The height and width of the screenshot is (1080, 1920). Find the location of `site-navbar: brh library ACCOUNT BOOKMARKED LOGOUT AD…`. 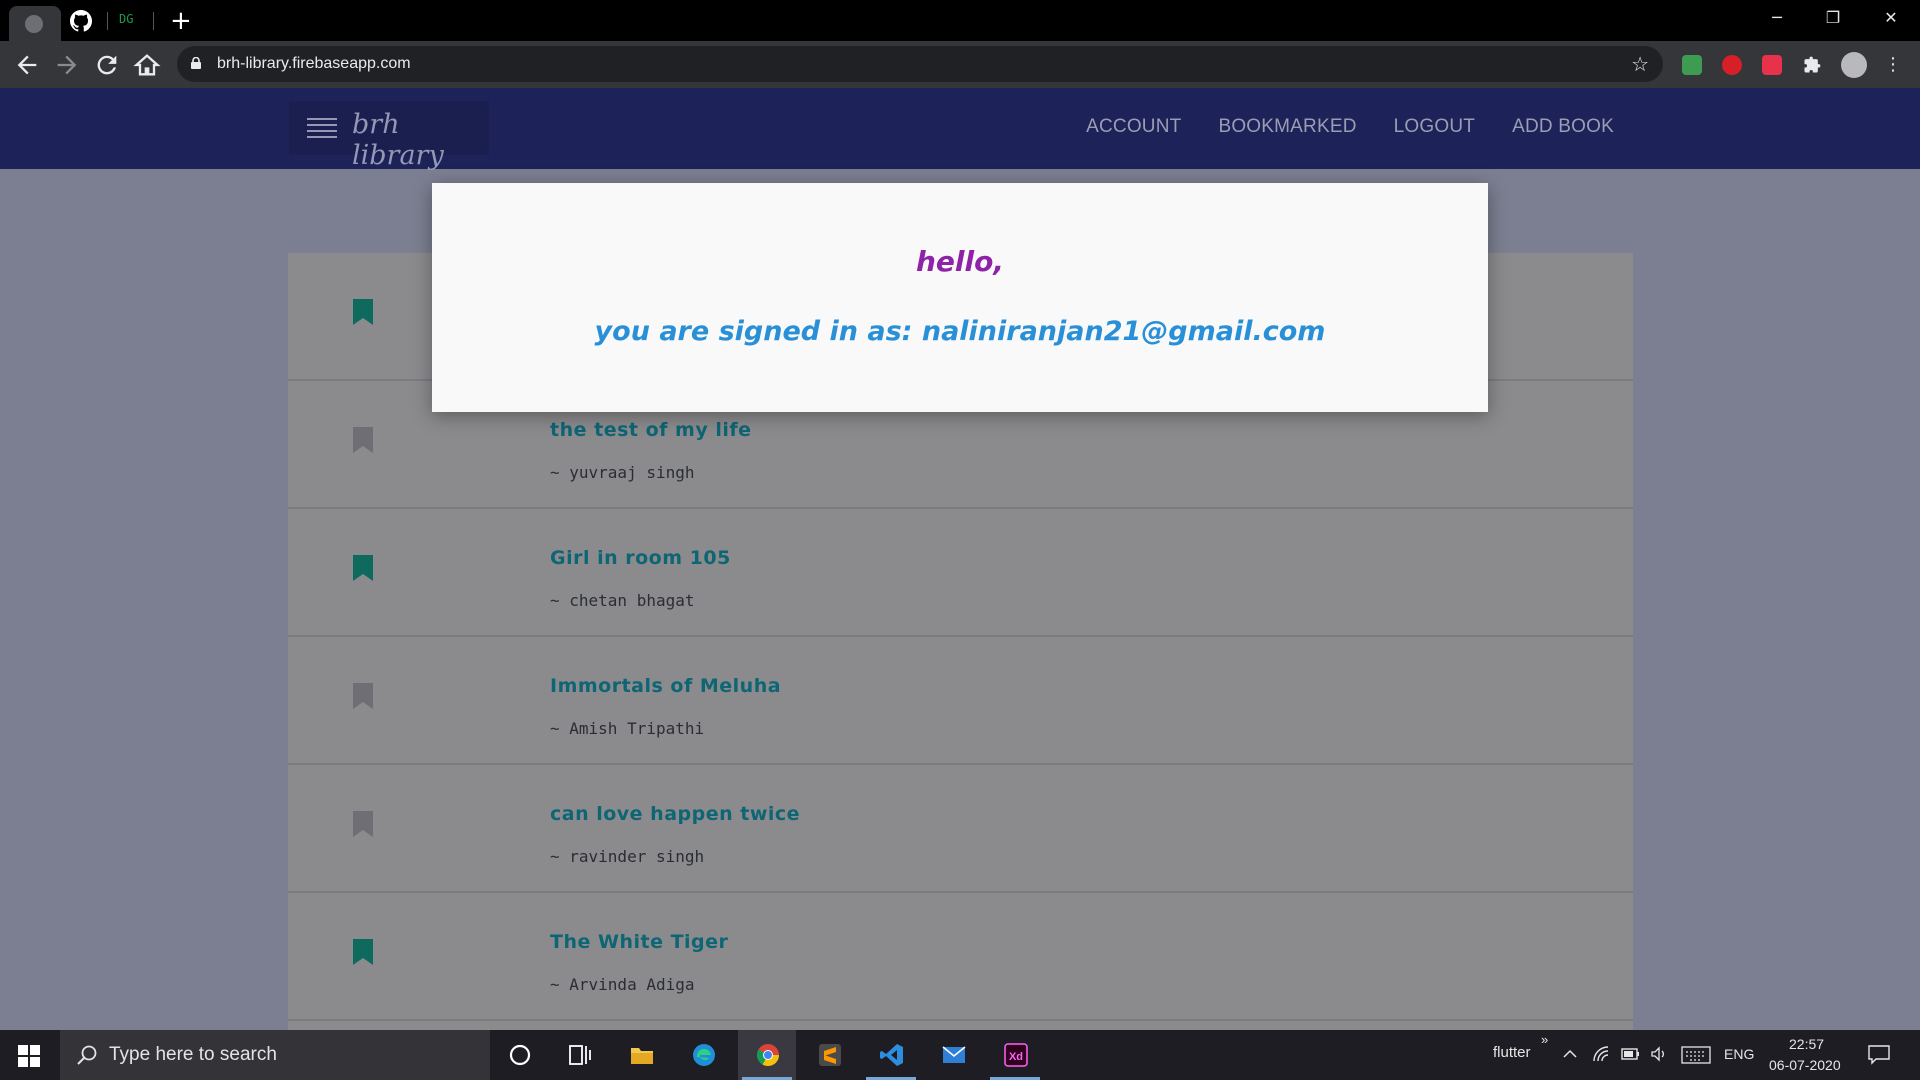

site-navbar: brh library ACCOUNT BOOKMARKED LOGOUT AD… is located at coordinates (960, 129).